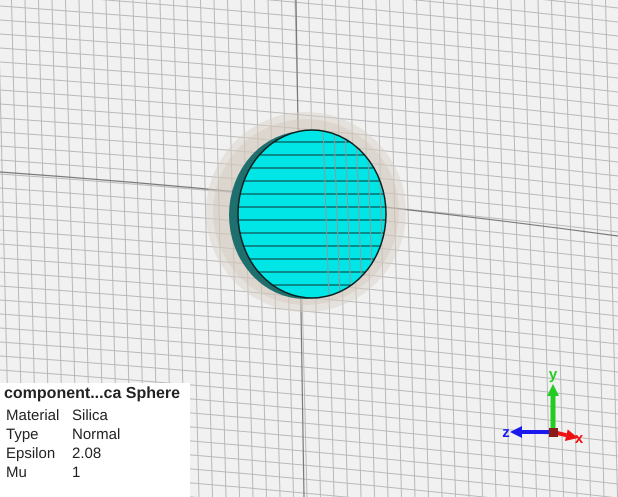 The image size is (618, 497). Describe the element at coordinates (553, 374) in the screenshot. I see `axis-label: y` at that location.